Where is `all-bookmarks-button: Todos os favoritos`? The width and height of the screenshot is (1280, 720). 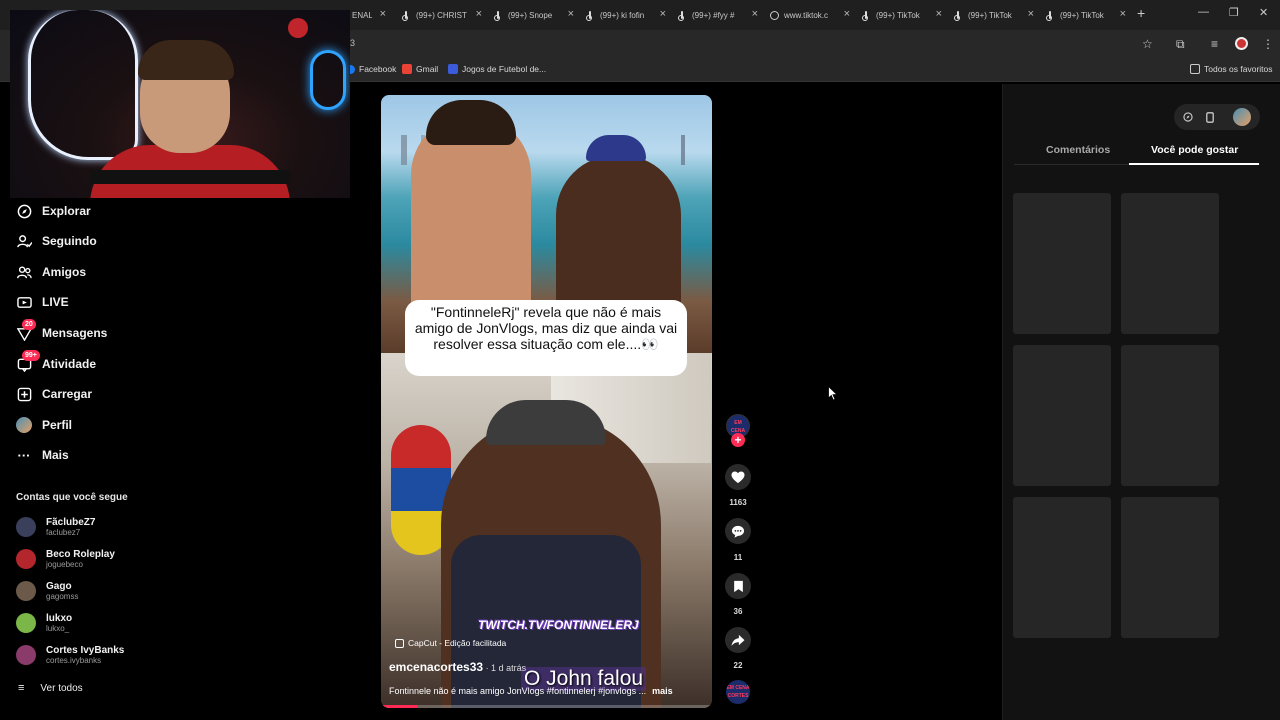 all-bookmarks-button: Todos os favoritos is located at coordinates (1231, 69).